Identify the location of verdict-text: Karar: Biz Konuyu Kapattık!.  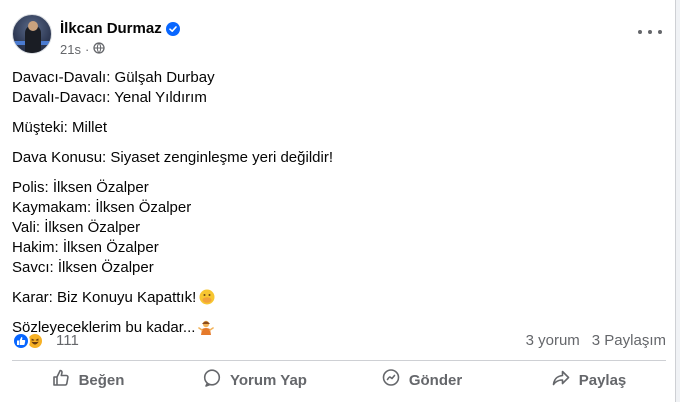
(104, 297).